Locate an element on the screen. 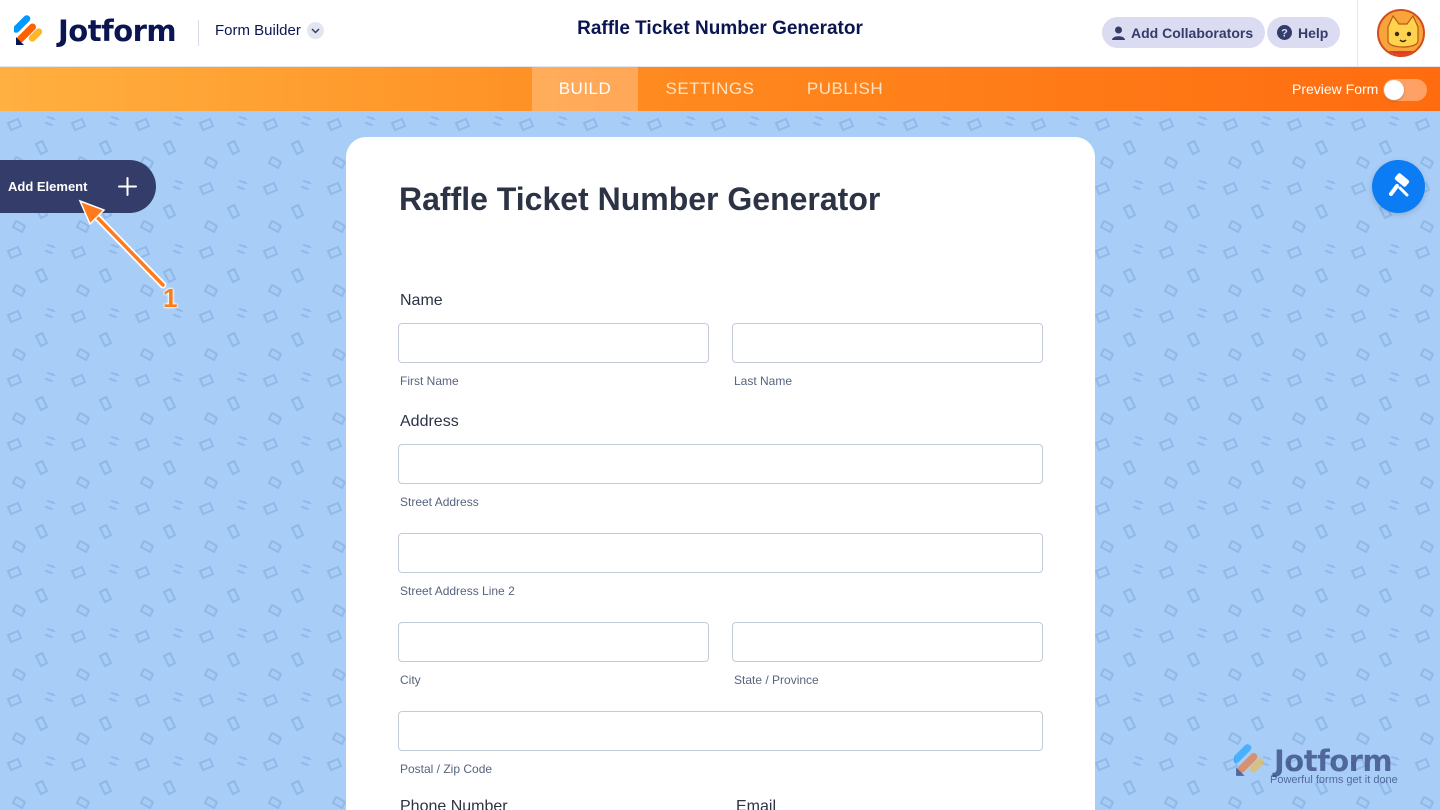  preview-form-toggle is located at coordinates (1405, 90).